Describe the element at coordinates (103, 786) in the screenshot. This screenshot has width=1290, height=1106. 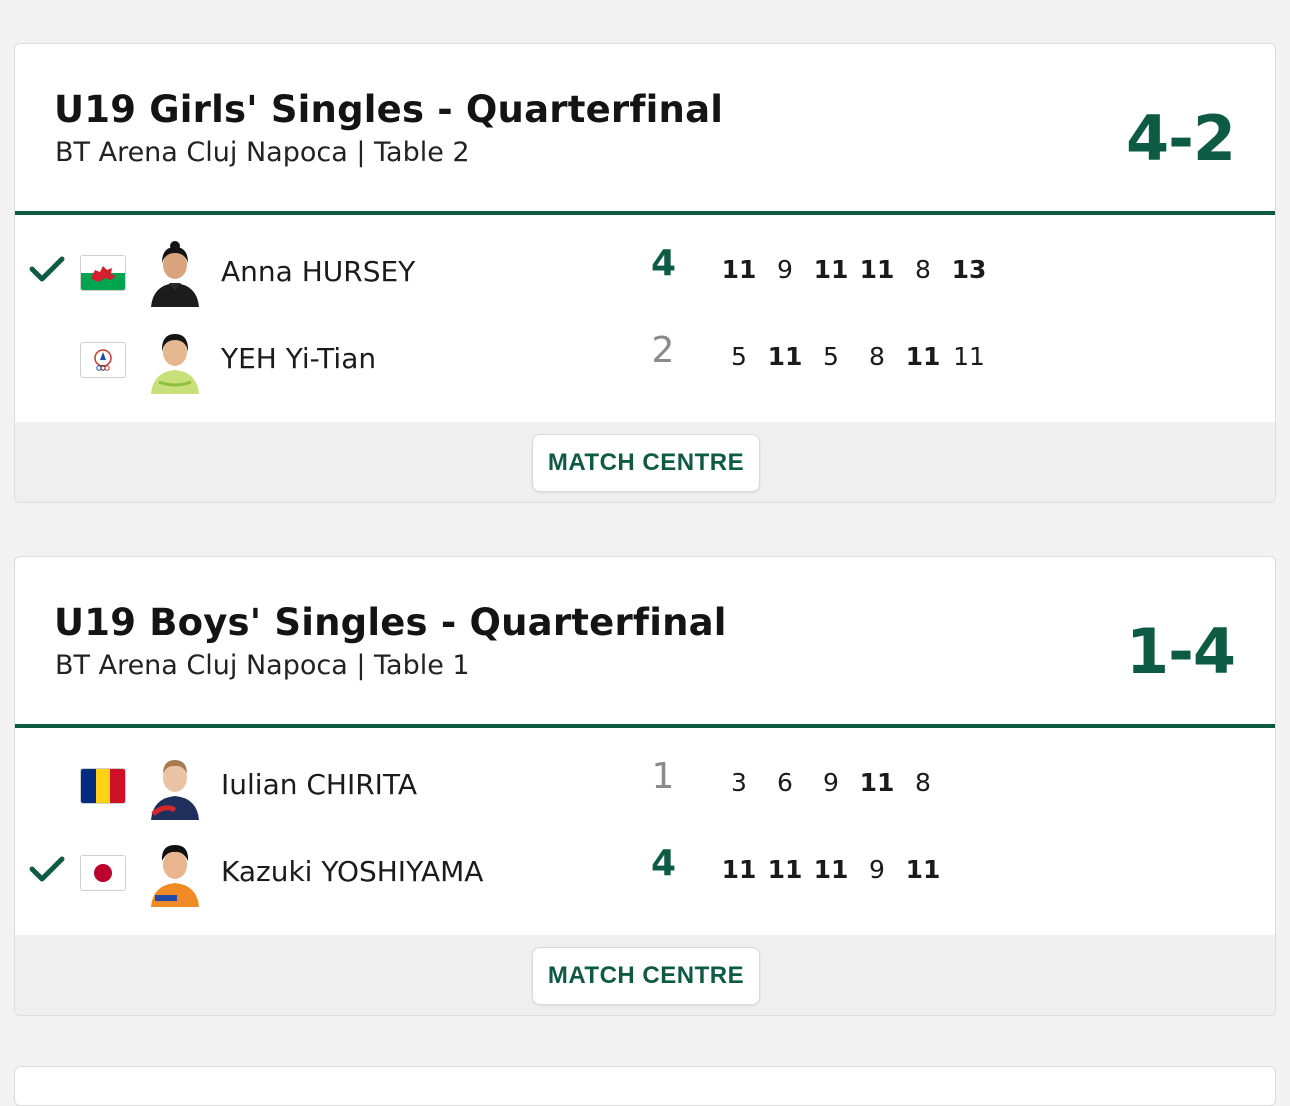
I see `romania-flag-icon` at that location.